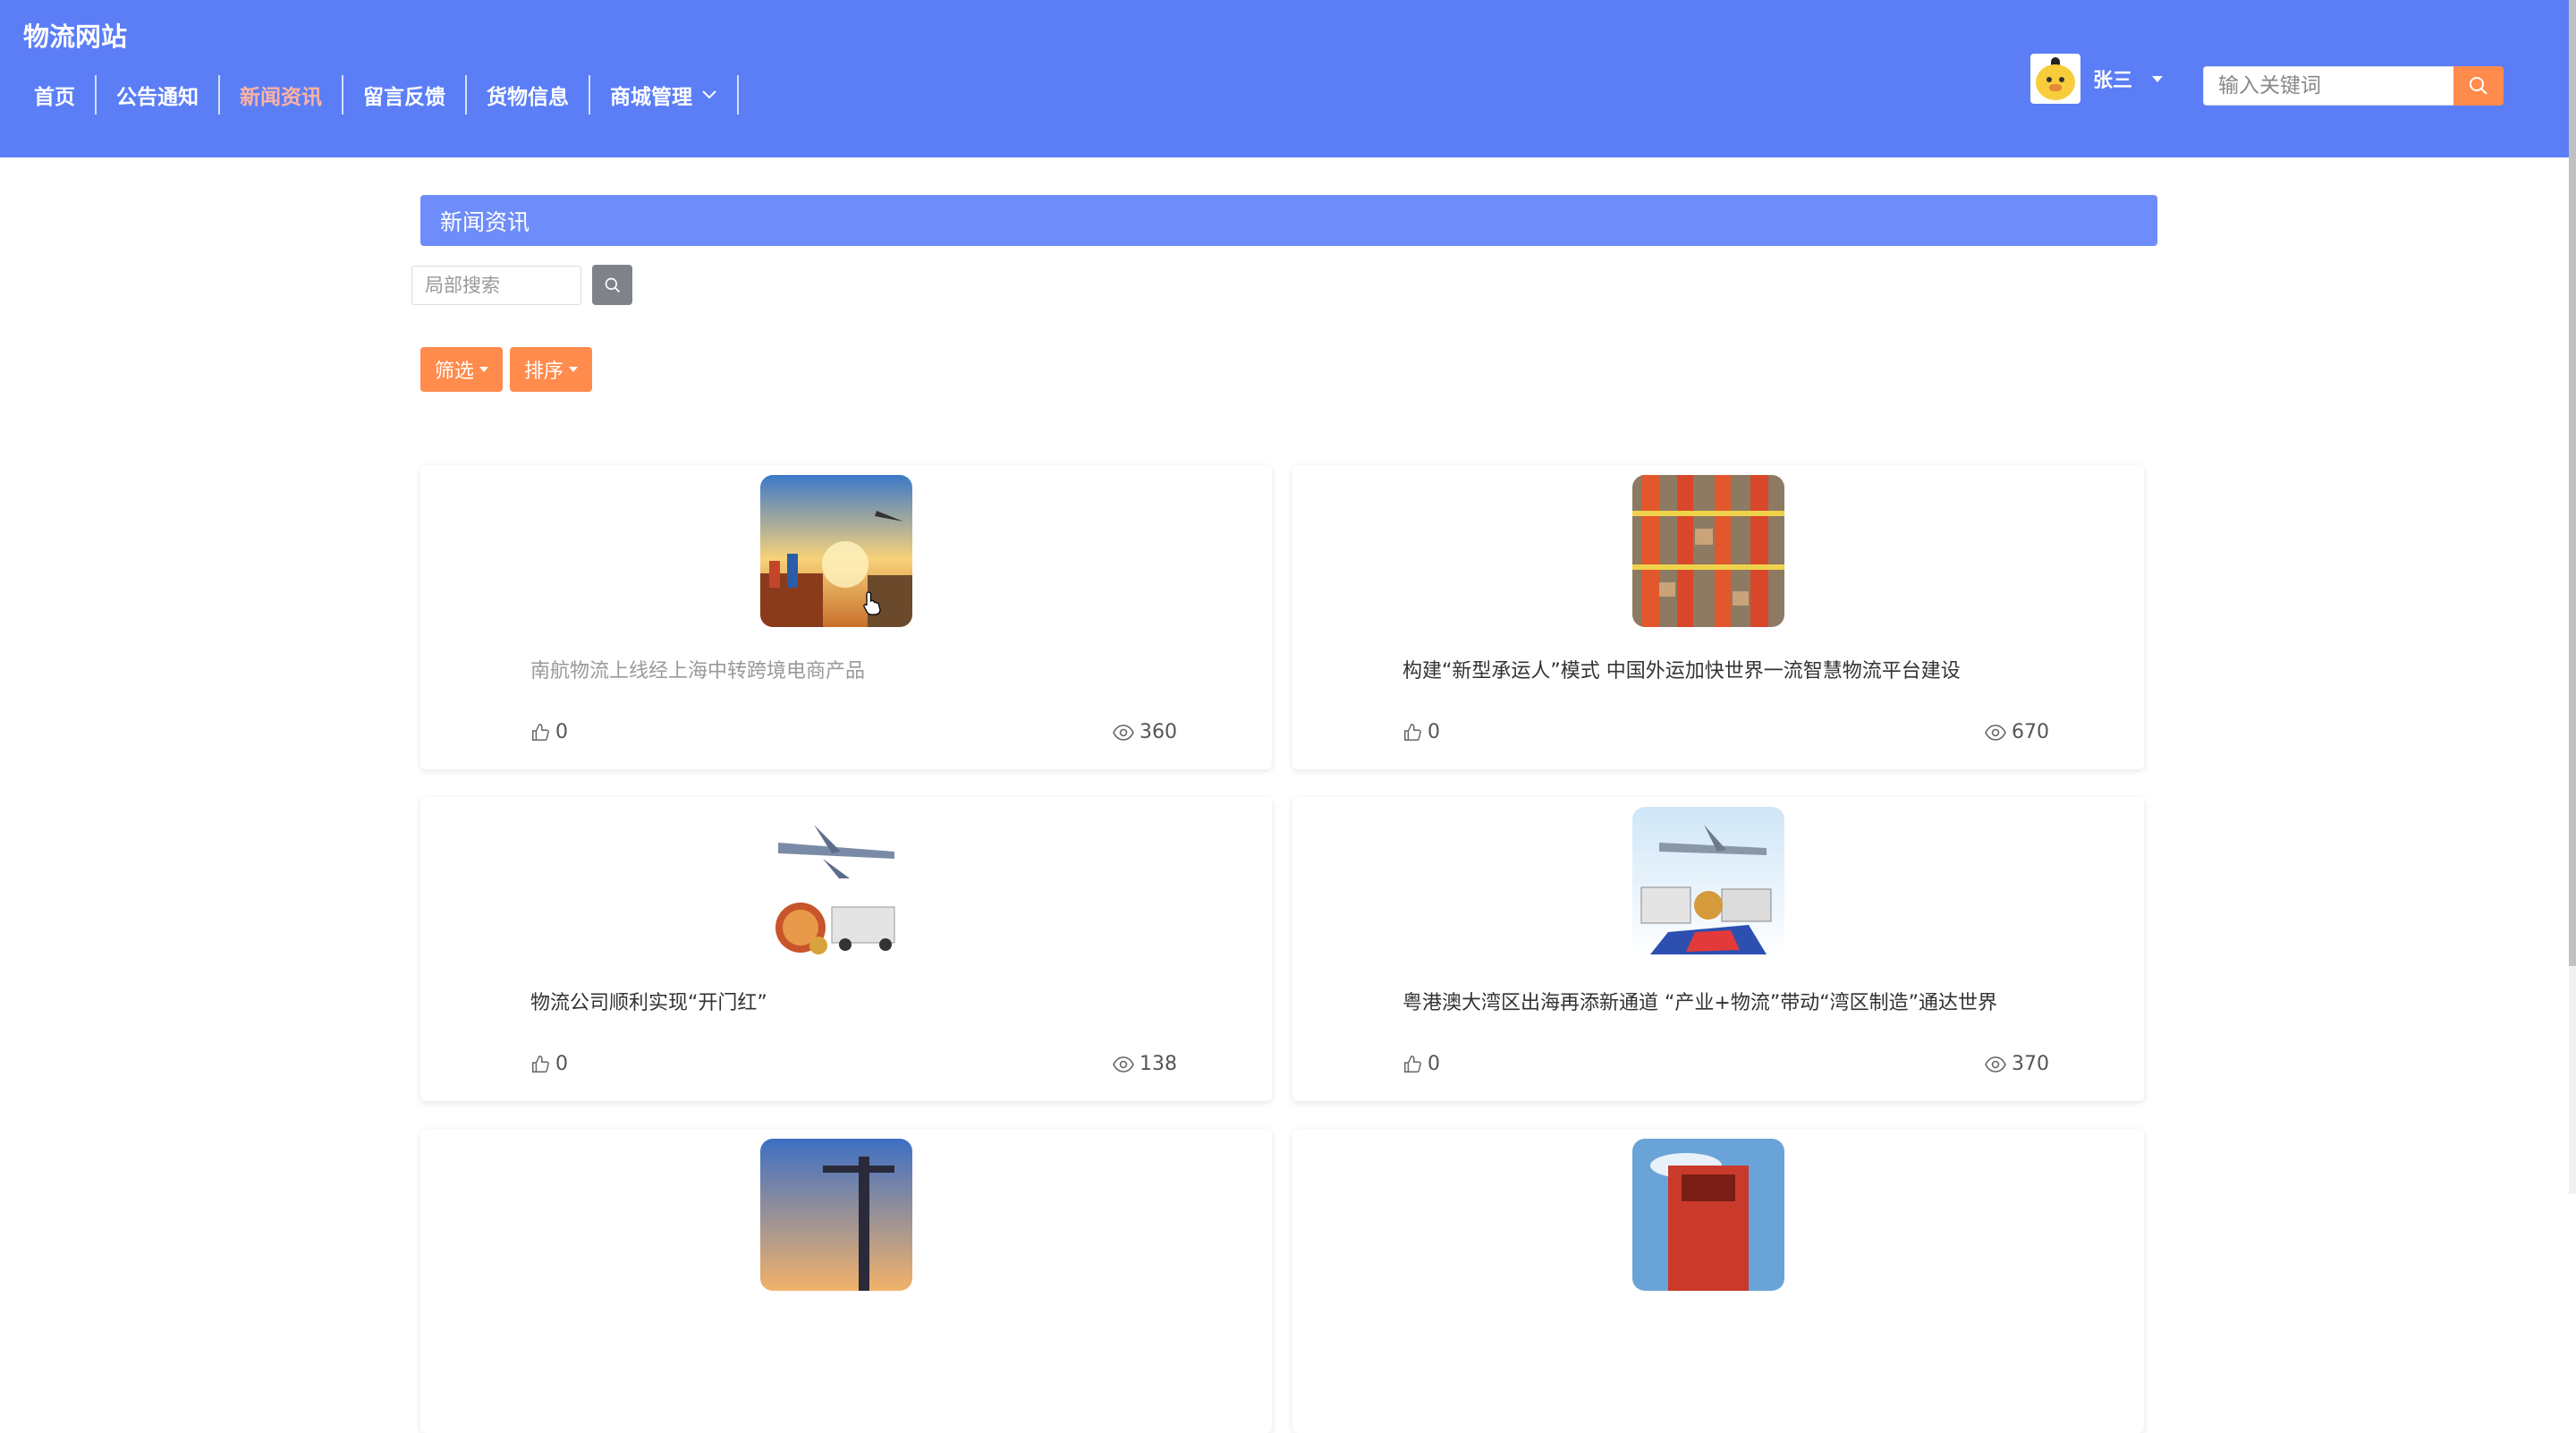 The image size is (2576, 1433). I want to click on filter-dropdown: 筛选, so click(462, 369).